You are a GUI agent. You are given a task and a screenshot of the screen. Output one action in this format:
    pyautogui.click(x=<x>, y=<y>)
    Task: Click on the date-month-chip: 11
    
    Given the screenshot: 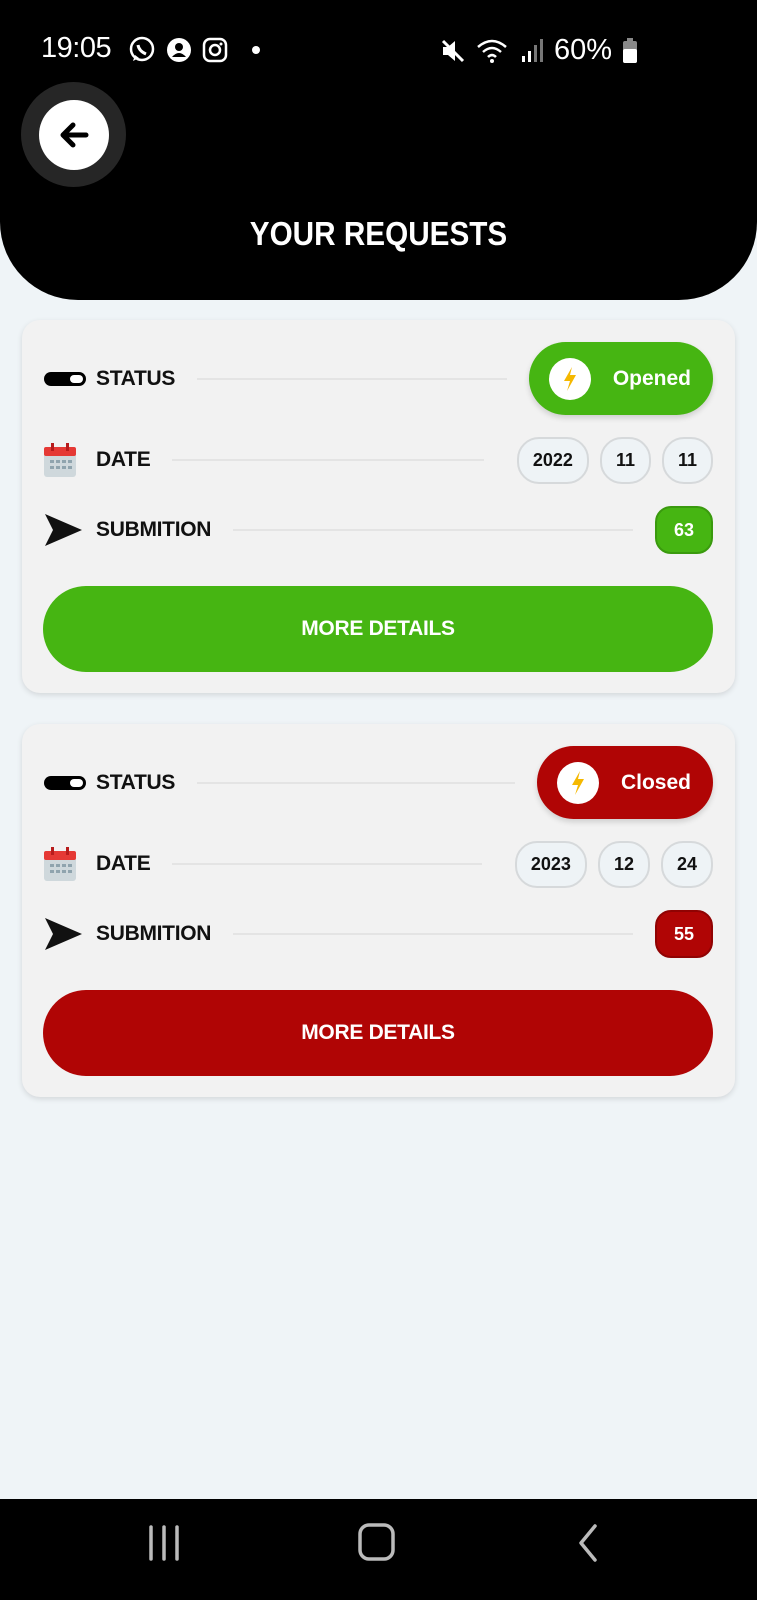 What is the action you would take?
    pyautogui.click(x=625, y=460)
    